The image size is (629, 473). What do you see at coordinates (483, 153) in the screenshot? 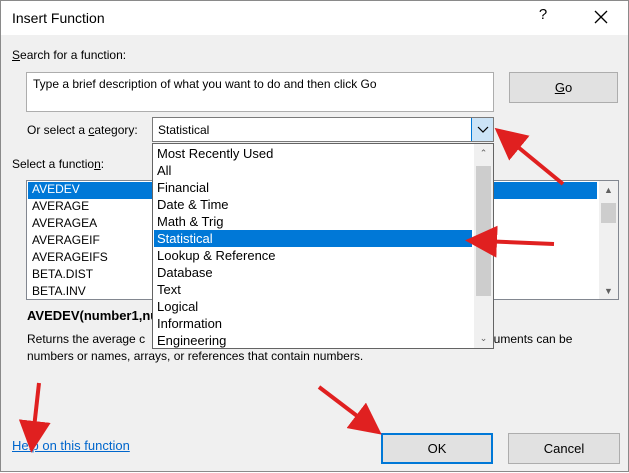
I see `scroll-up-arrow-icon: ⌃` at bounding box center [483, 153].